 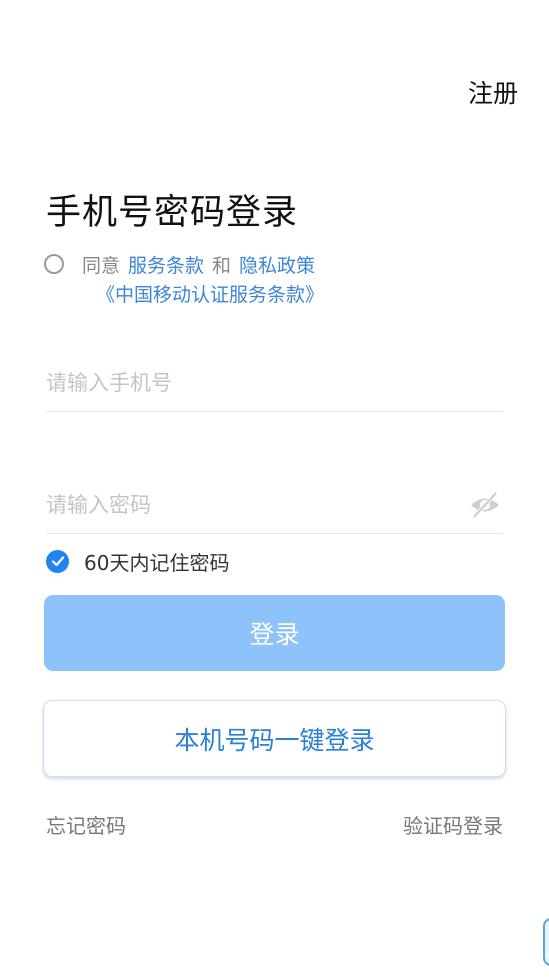 What do you see at coordinates (246, 383) in the screenshot?
I see `phone-input` at bounding box center [246, 383].